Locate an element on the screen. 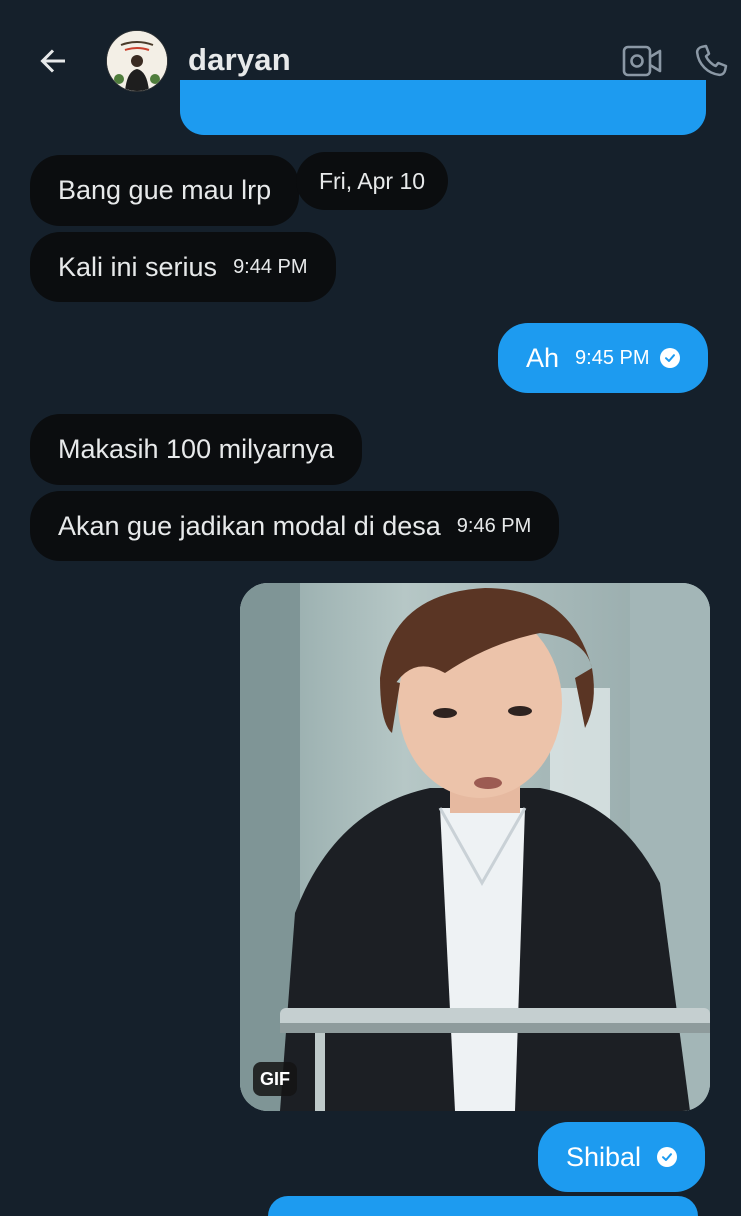  avatar-image is located at coordinates (137, 61).